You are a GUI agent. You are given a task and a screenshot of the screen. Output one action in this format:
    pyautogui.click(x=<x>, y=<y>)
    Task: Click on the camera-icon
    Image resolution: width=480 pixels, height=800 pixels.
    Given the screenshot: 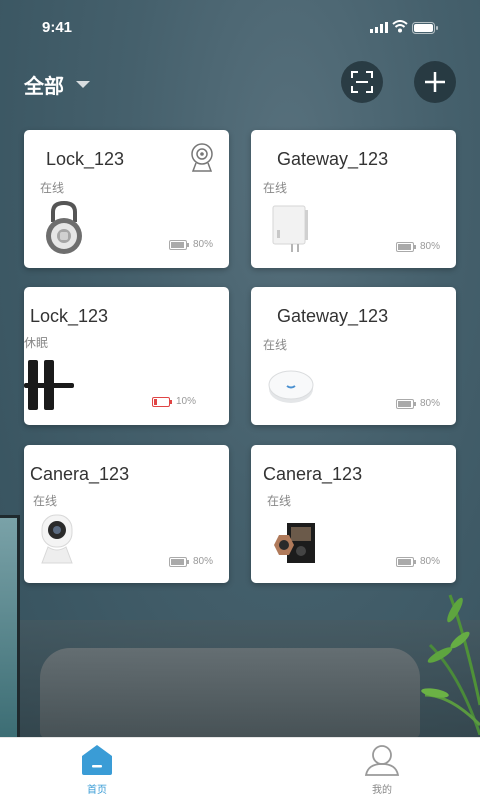 What is the action you would take?
    pyautogui.click(x=57, y=539)
    